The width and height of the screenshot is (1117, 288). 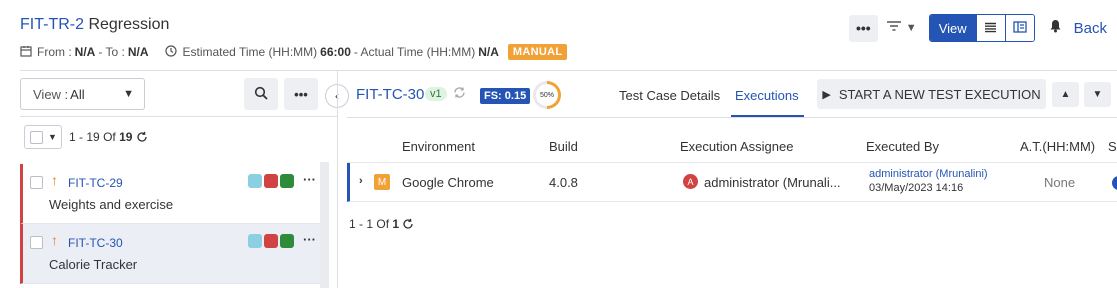 What do you see at coordinates (396, 224) in the screenshot?
I see `pager-total: 1` at bounding box center [396, 224].